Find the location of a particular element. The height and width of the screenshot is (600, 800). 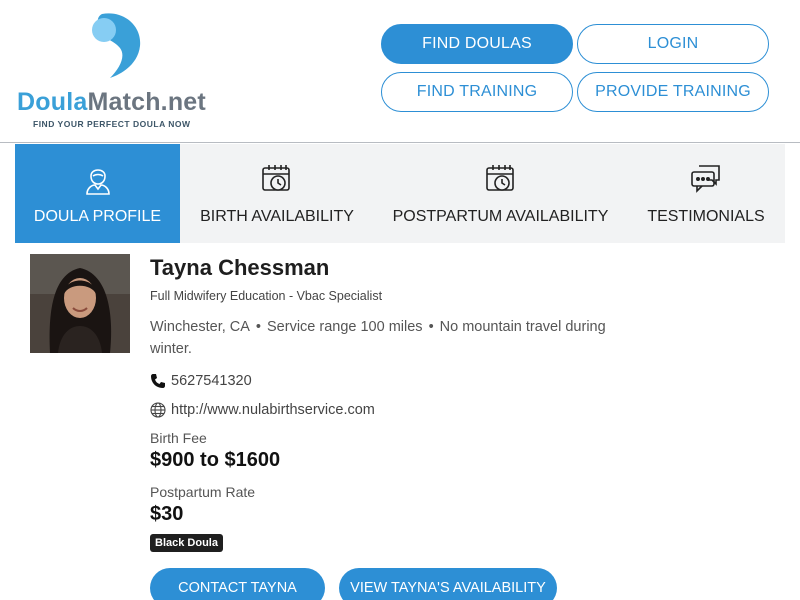

service-range-text: Service range 100 miles is located at coordinates (345, 327).